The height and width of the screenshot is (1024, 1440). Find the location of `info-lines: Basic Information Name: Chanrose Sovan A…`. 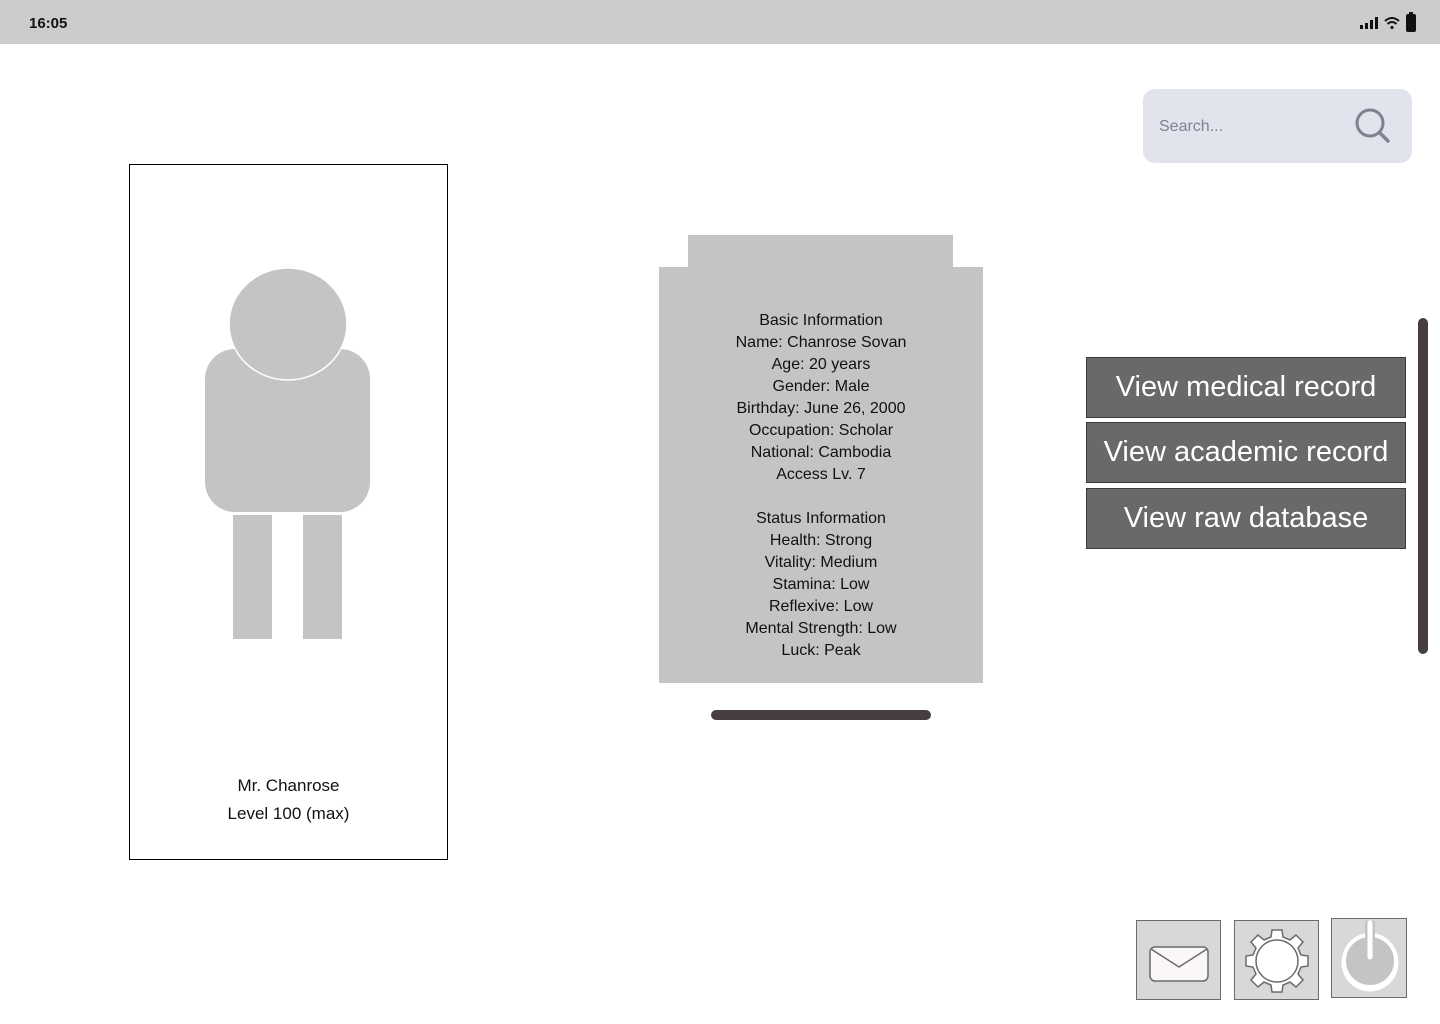

info-lines: Basic Information Name: Chanrose Sovan A… is located at coordinates (821, 486).